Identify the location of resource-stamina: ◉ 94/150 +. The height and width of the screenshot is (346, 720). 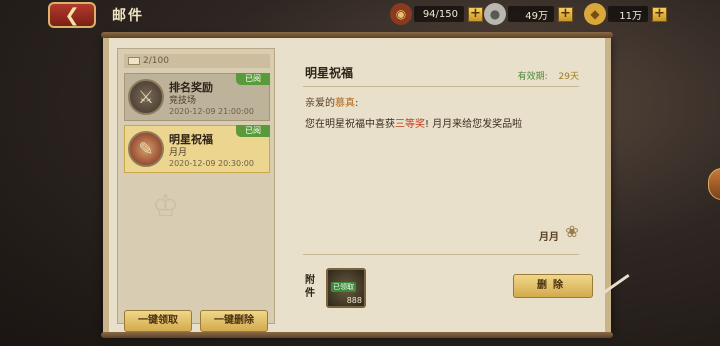
(436, 14).